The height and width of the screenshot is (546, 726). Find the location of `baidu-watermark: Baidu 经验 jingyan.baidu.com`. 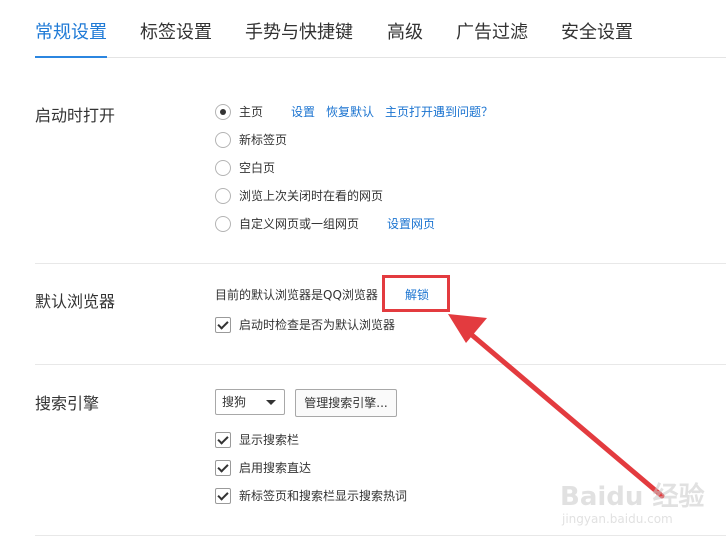

baidu-watermark: Baidu 经验 jingyan.baidu.com is located at coordinates (635, 505).